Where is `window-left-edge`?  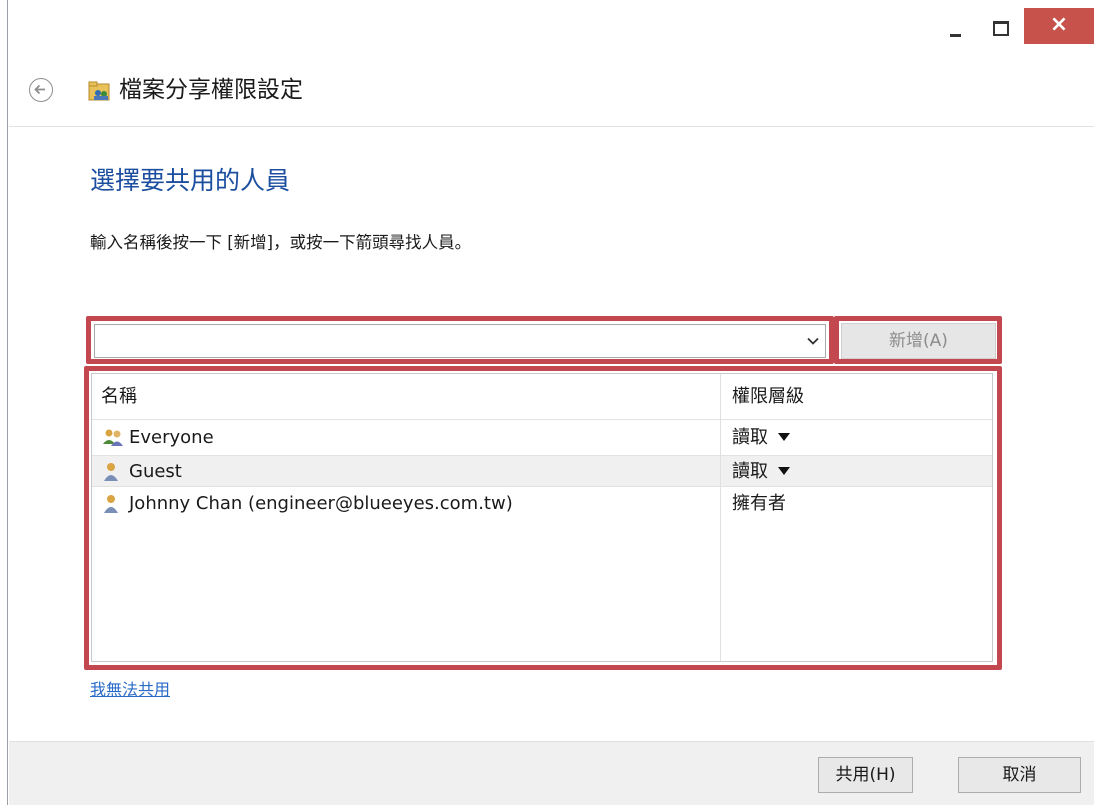
window-left-edge is located at coordinates (4, 402).